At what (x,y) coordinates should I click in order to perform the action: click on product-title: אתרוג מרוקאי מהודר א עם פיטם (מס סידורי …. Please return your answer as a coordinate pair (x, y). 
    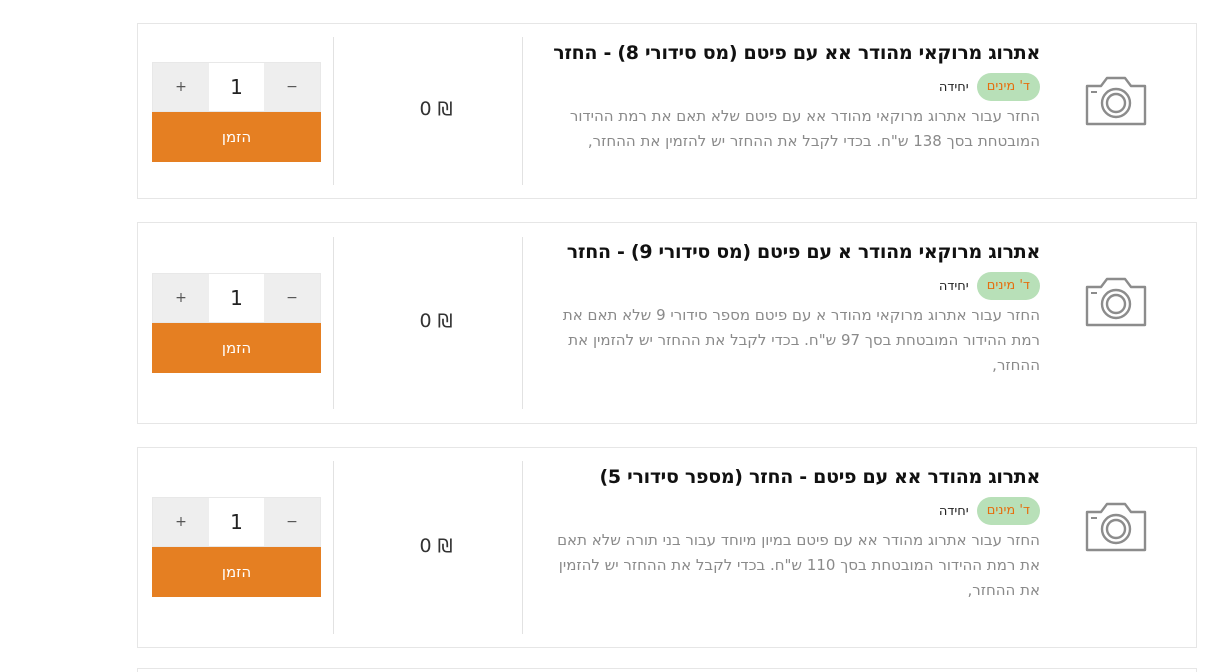
    Looking at the image, I should click on (790, 252).